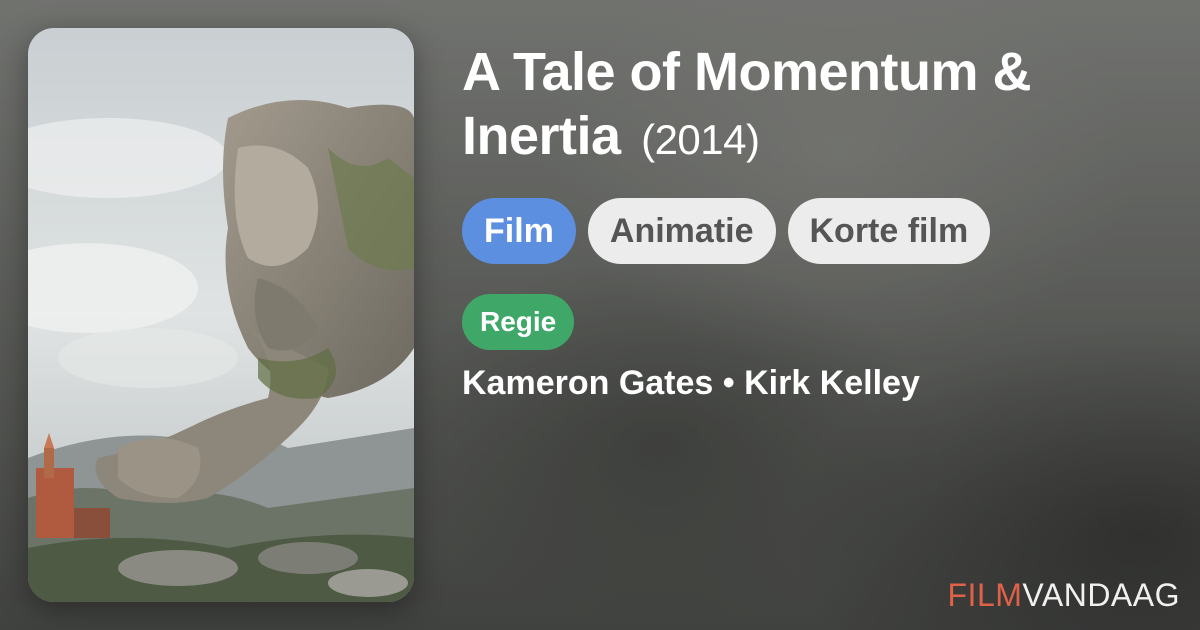 This screenshot has width=1200, height=630. Describe the element at coordinates (822, 383) in the screenshot. I see `director-names: Kameron Gates • Kirk Kelley` at that location.